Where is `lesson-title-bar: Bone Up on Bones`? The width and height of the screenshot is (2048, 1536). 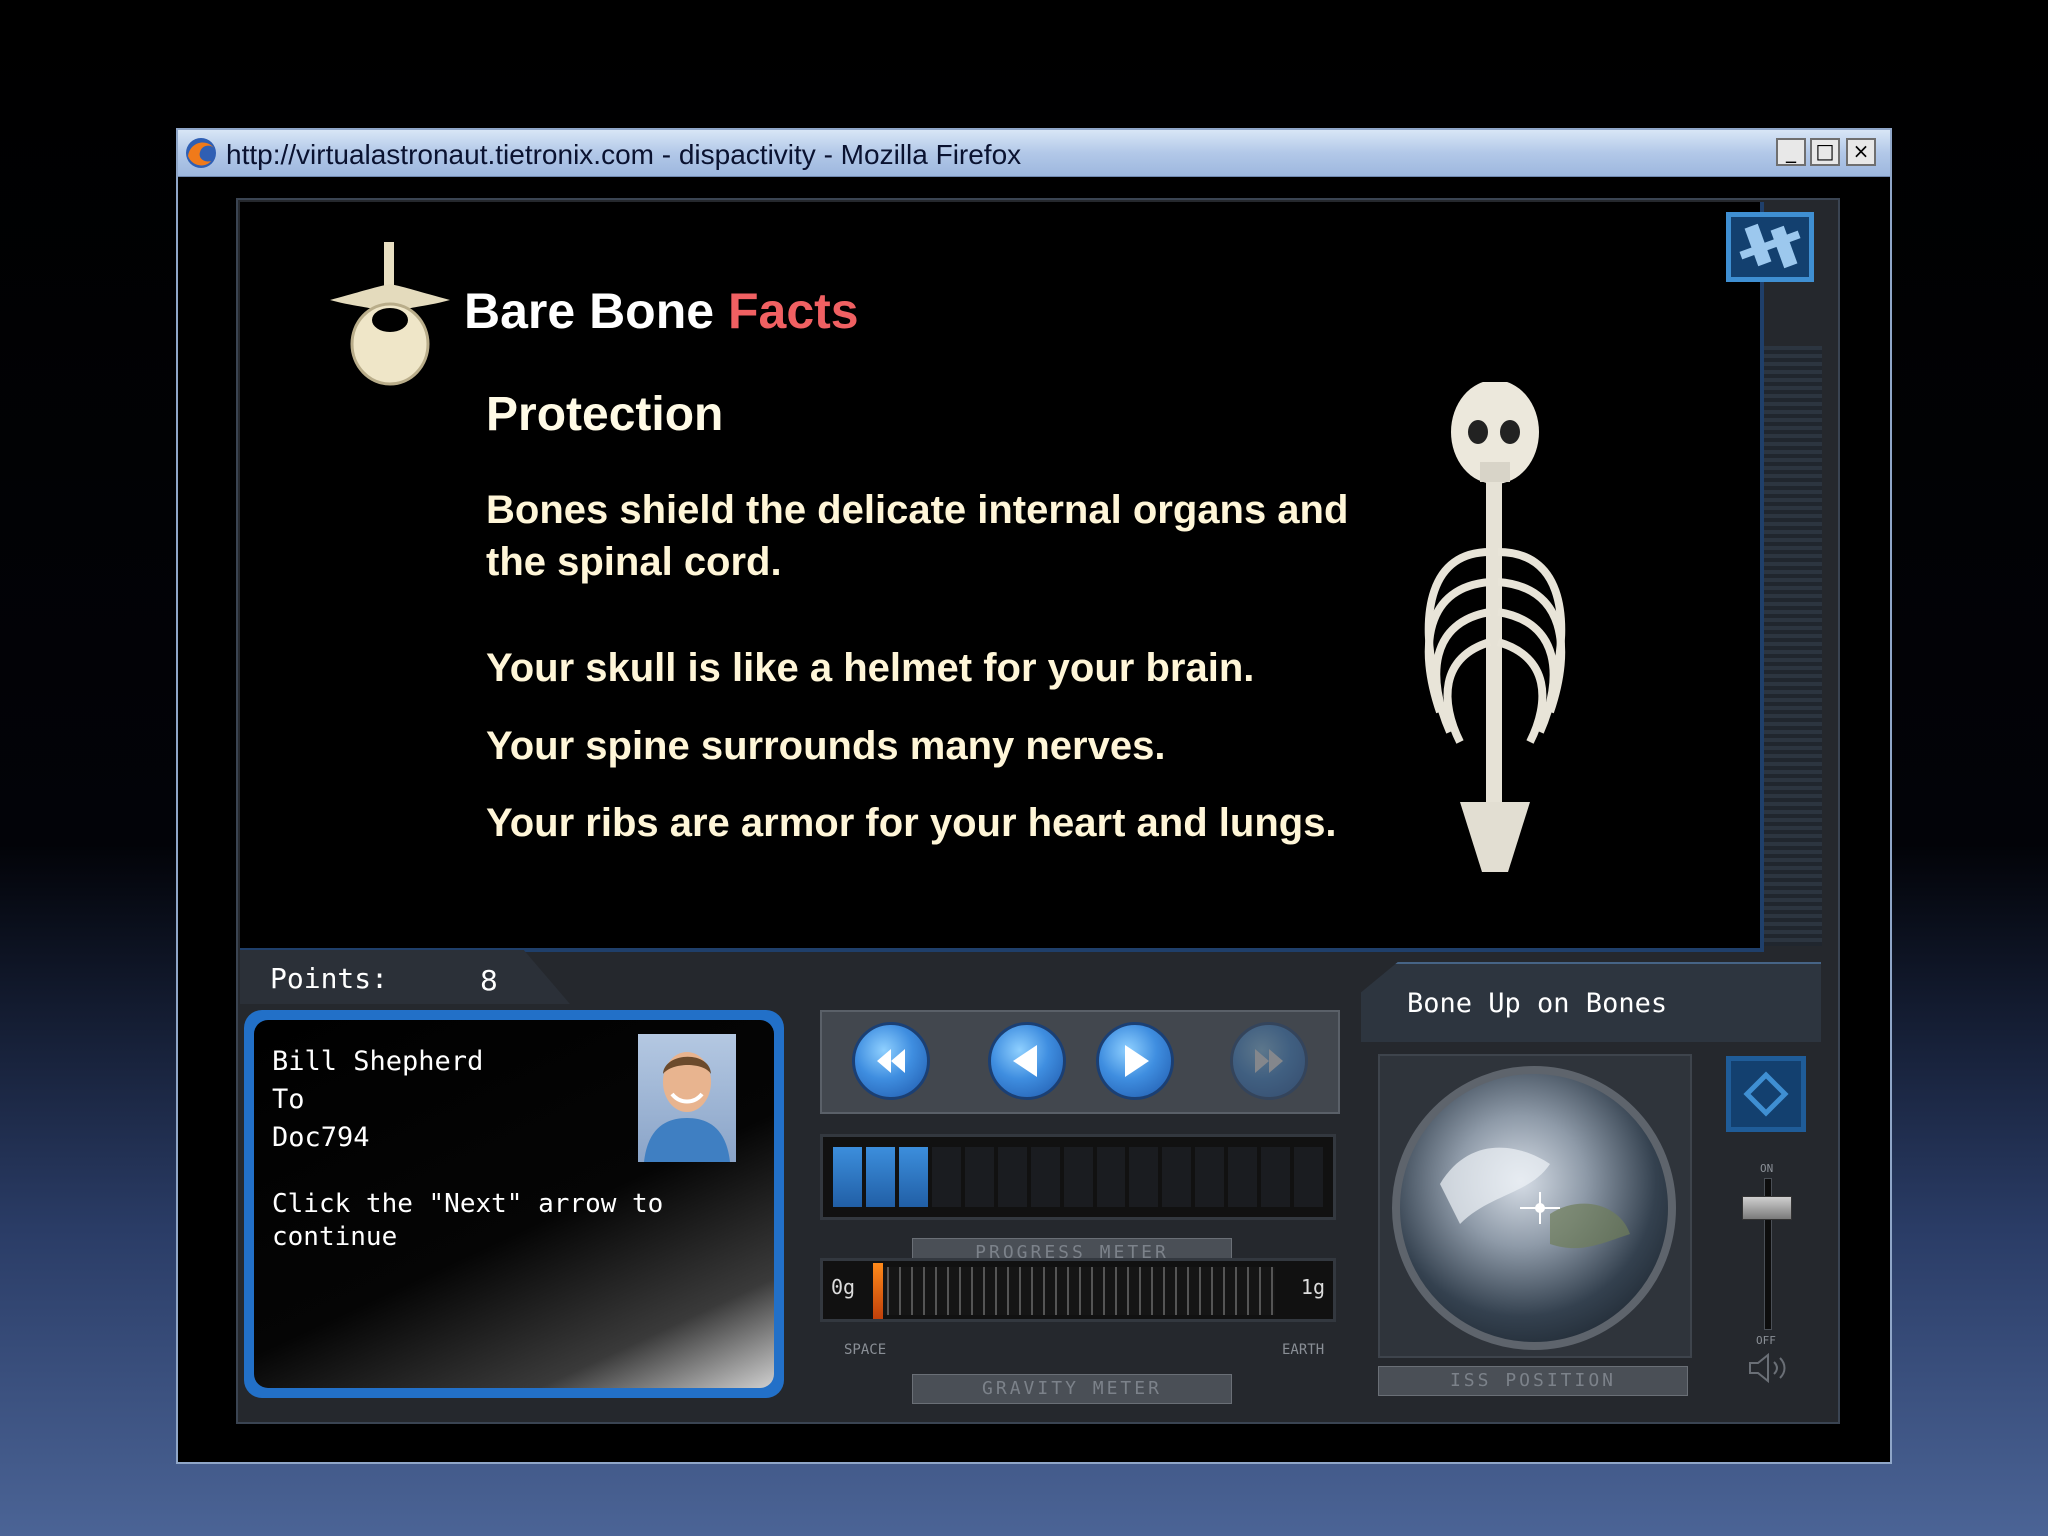 lesson-title-bar: Bone Up on Bones is located at coordinates (1591, 1002).